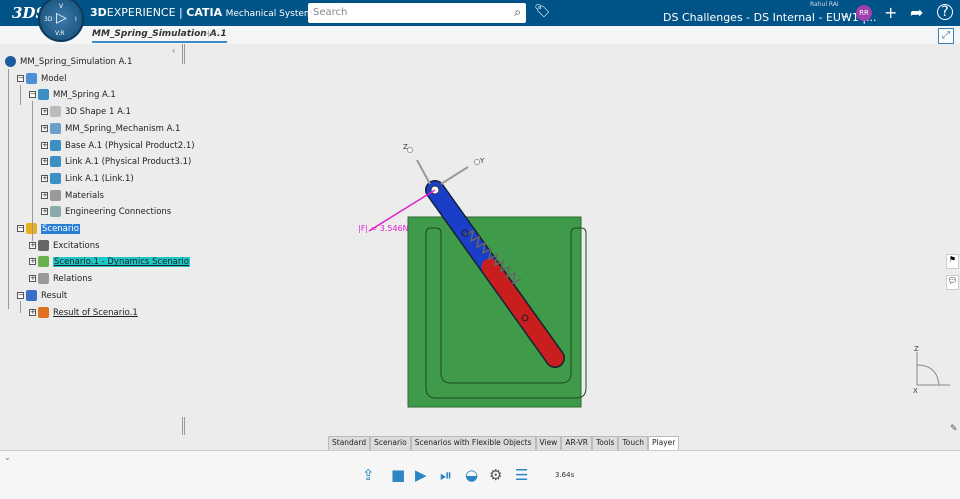  I want to click on tree-resize-handle-bottom, so click(183, 426).